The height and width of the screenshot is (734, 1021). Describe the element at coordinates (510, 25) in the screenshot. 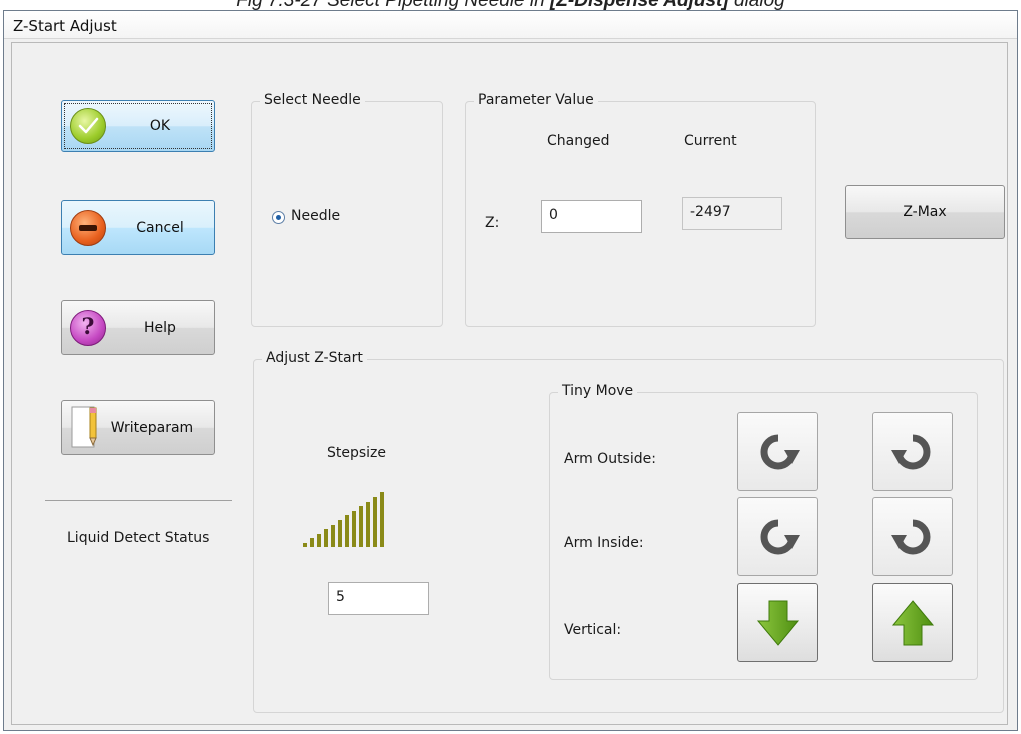

I see `title-bar: Z-Start Adjust` at that location.